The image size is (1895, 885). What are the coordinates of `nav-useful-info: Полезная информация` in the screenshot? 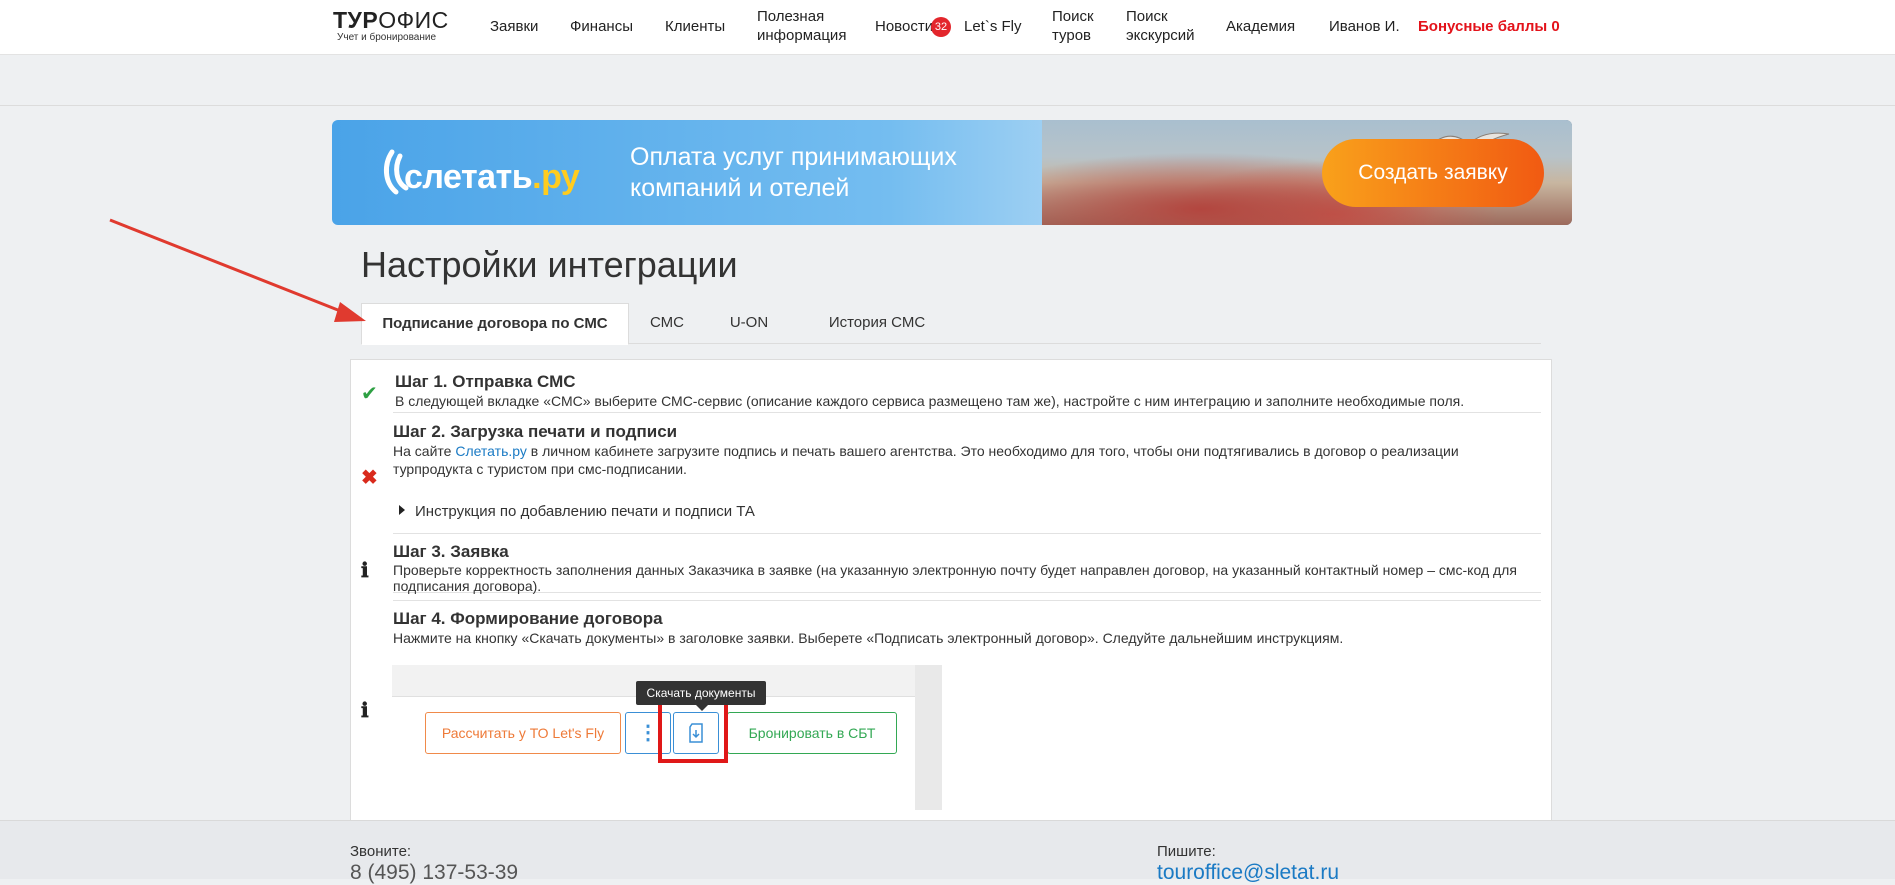 It's located at (801, 26).